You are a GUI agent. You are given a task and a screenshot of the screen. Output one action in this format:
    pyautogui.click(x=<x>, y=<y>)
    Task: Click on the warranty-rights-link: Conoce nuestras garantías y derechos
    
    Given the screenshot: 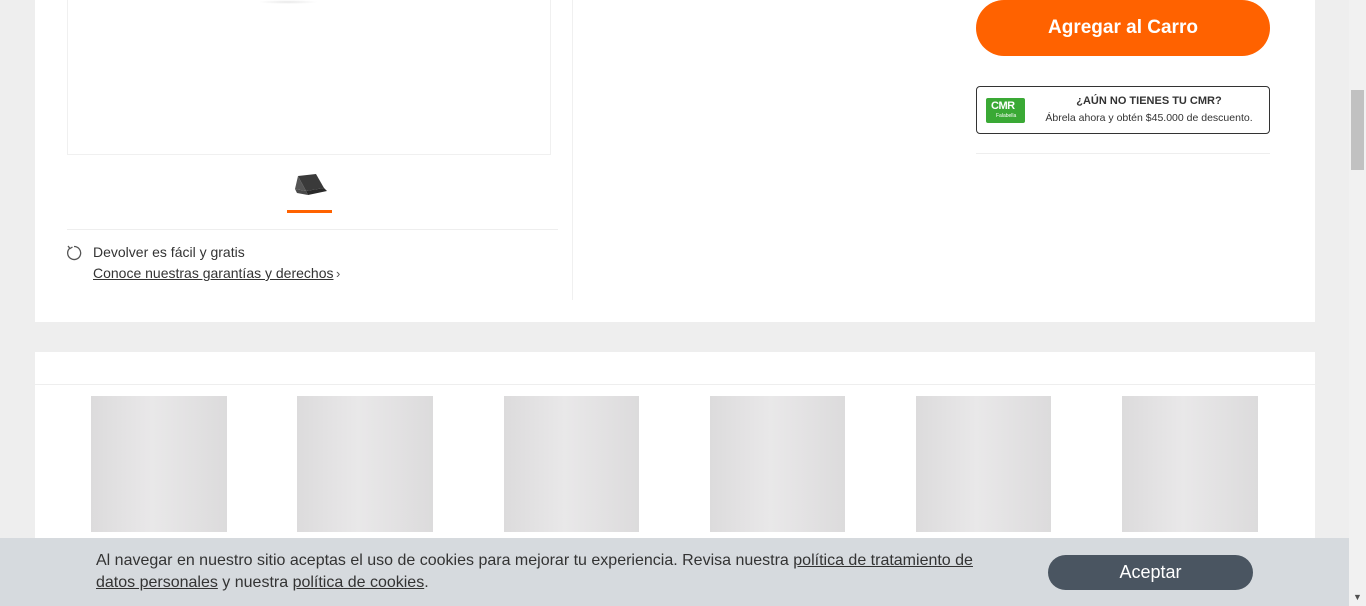 What is the action you would take?
    pyautogui.click(x=213, y=273)
    